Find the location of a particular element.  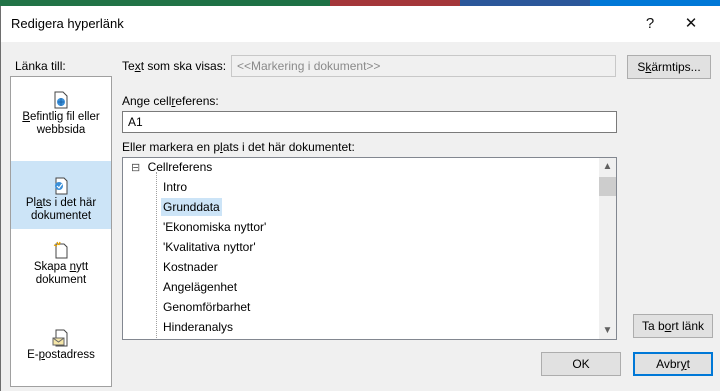

nav-label: E-postadress is located at coordinates (61, 355).